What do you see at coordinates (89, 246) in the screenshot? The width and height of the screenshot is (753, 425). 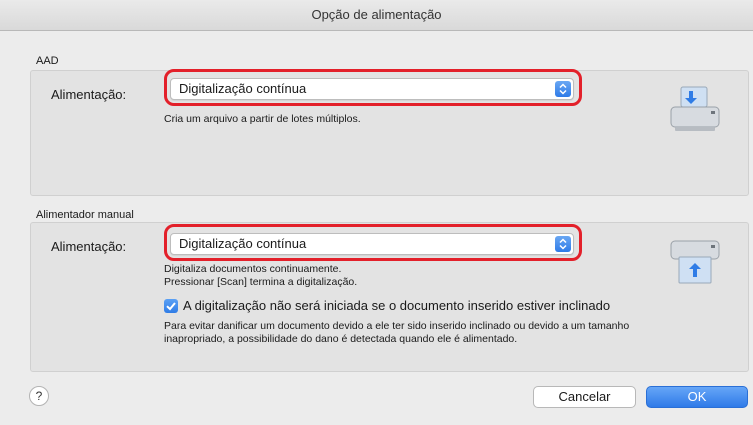 I see `manual-feed-label: Alimentação:` at bounding box center [89, 246].